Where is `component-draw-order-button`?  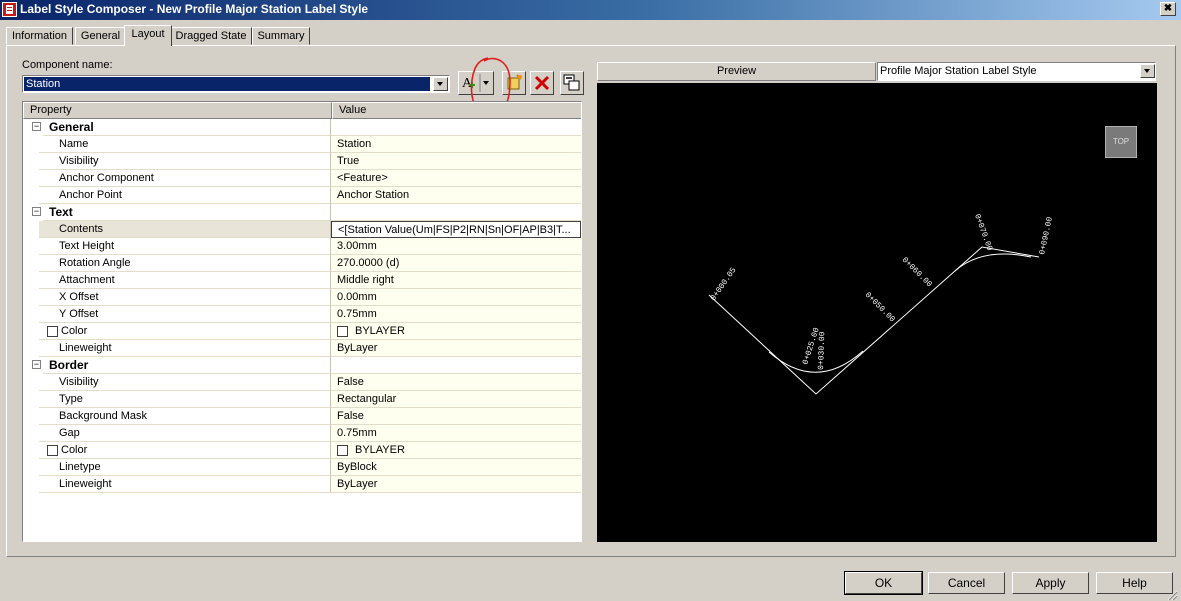 component-draw-order-button is located at coordinates (572, 83).